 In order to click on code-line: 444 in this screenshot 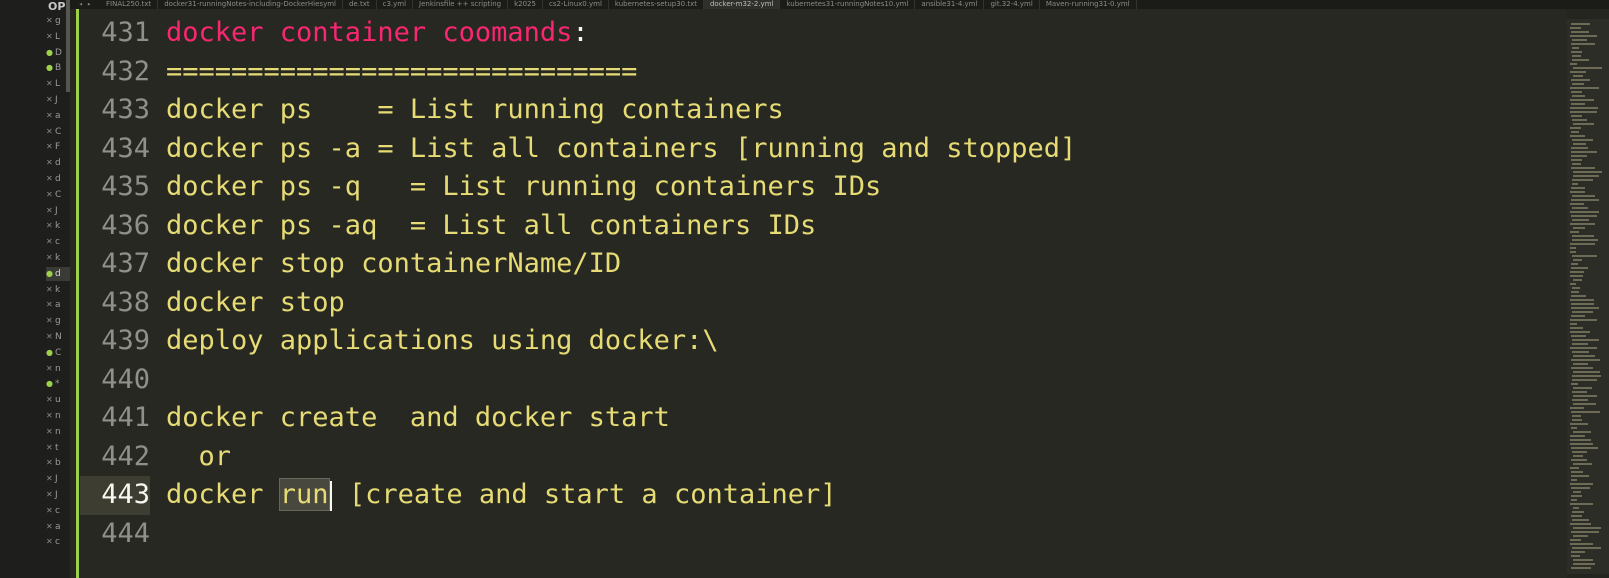, I will do `click(823, 534)`.